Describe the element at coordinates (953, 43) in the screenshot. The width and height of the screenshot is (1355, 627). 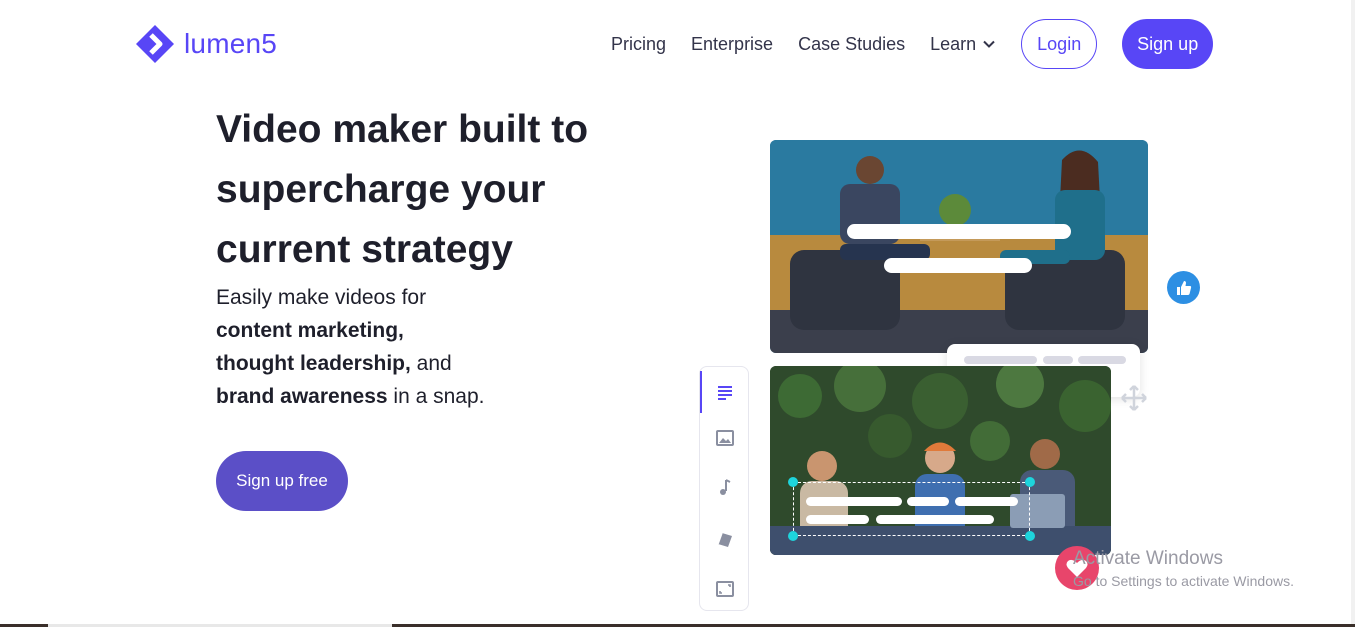
I see `nav-learn-label: Learn` at that location.